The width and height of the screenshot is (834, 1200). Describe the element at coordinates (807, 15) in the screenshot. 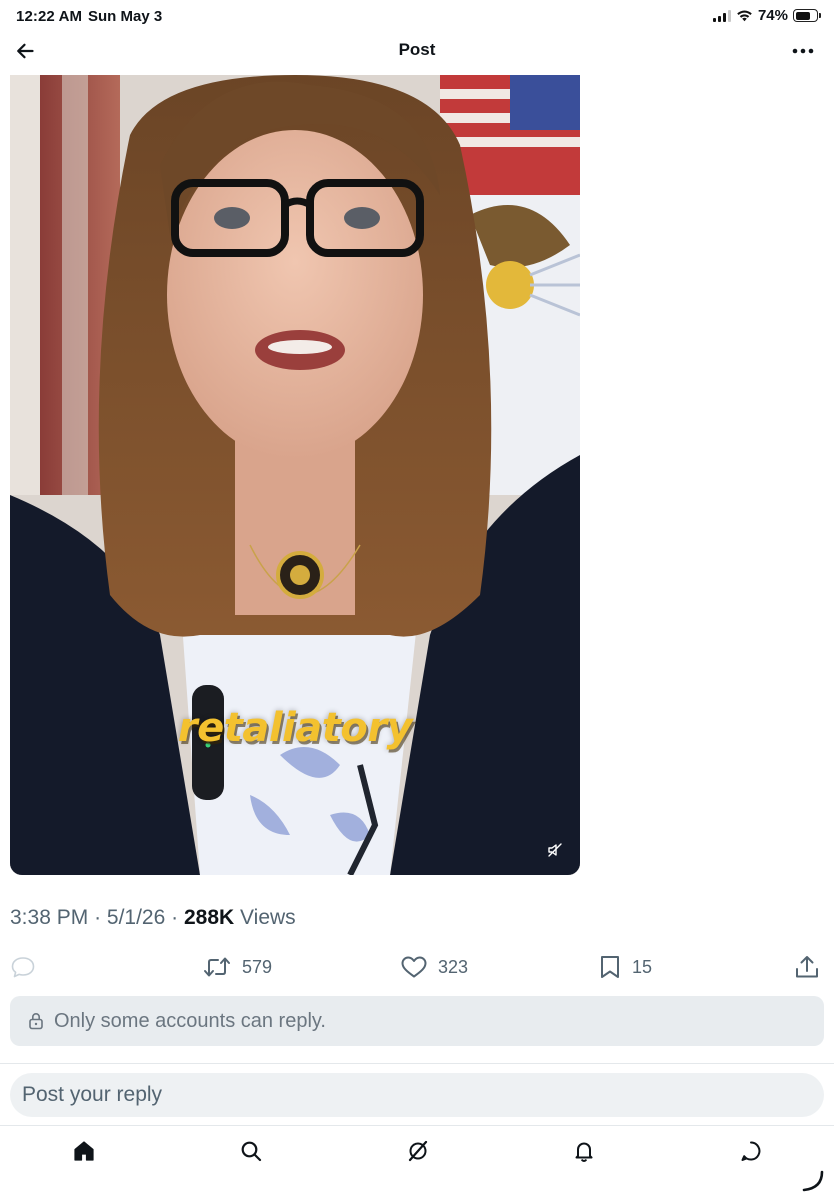

I see `battery-icon` at that location.